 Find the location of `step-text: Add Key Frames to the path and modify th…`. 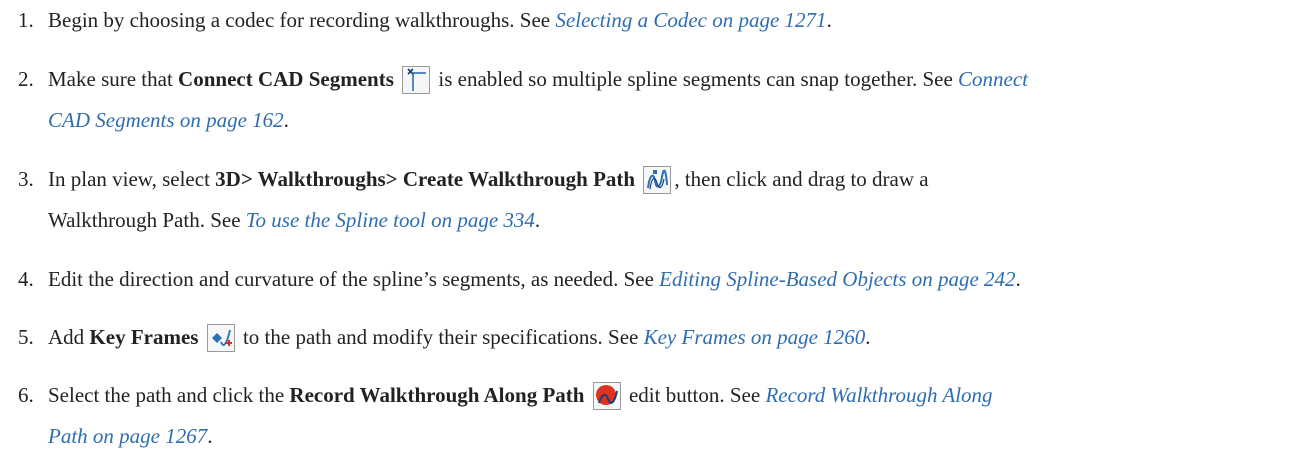

step-text: Add Key Frames to the path and modify th… is located at coordinates (678, 337).